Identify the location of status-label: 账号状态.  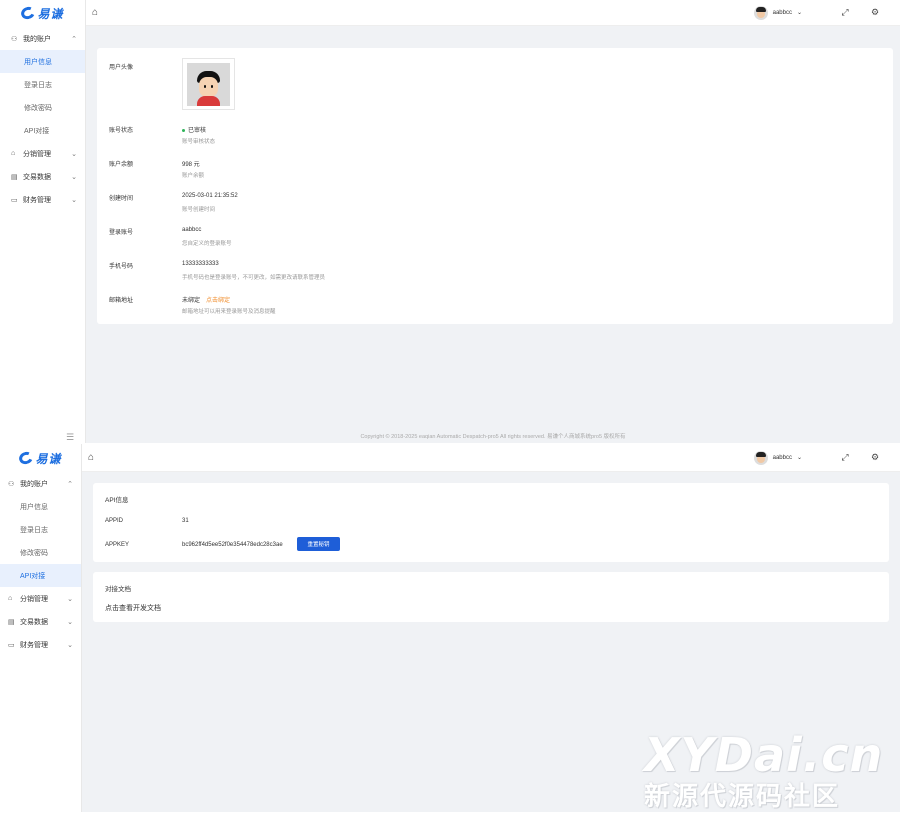
(121, 131).